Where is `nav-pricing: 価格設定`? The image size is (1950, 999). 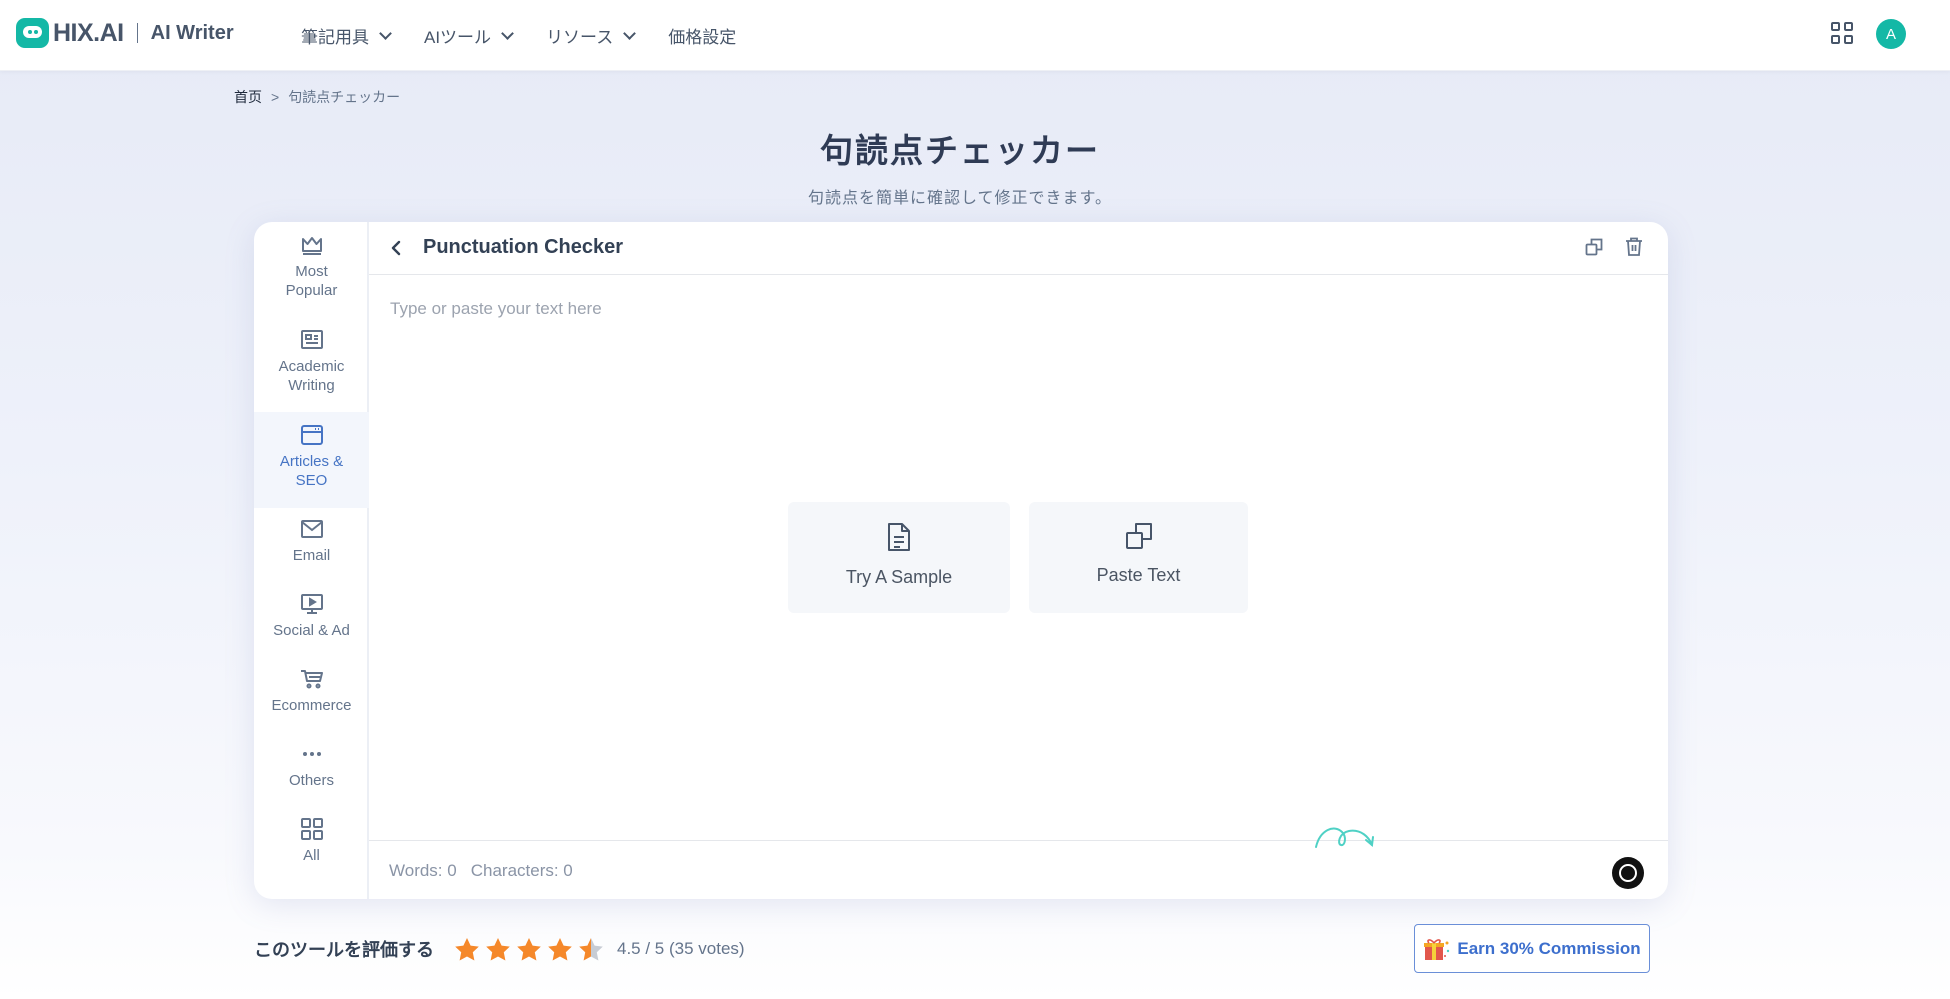 nav-pricing: 価格設定 is located at coordinates (702, 35).